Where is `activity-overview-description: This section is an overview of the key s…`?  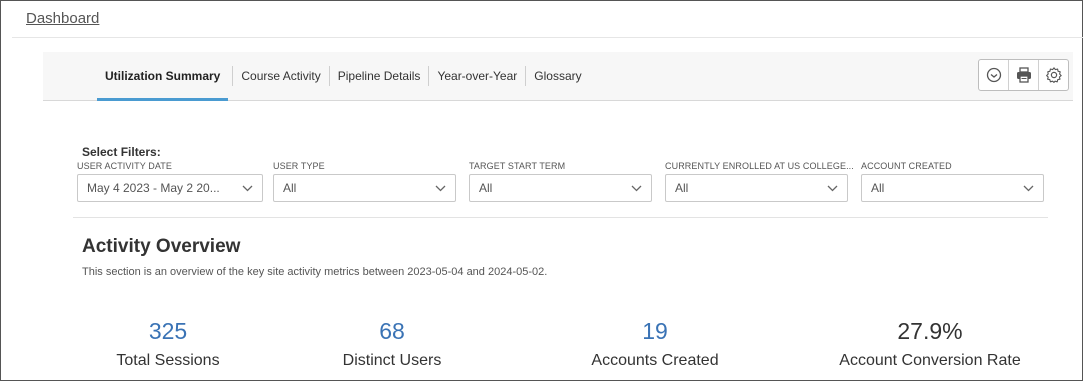
activity-overview-description: This section is an overview of the key s… is located at coordinates (315, 272).